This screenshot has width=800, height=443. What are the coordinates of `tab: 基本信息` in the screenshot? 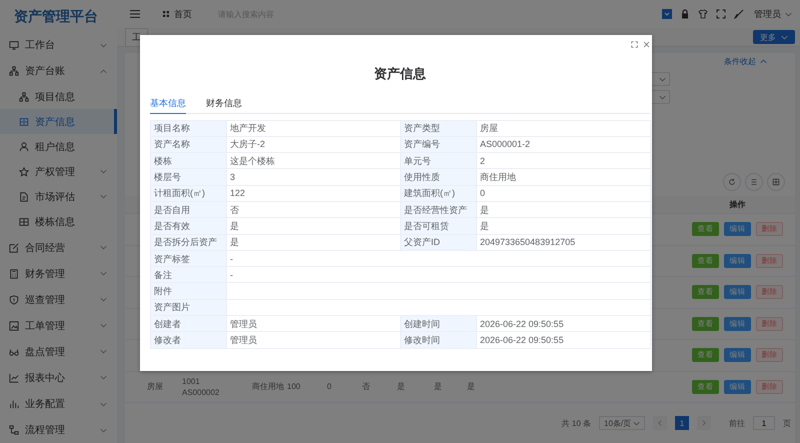 It's located at (168, 105).